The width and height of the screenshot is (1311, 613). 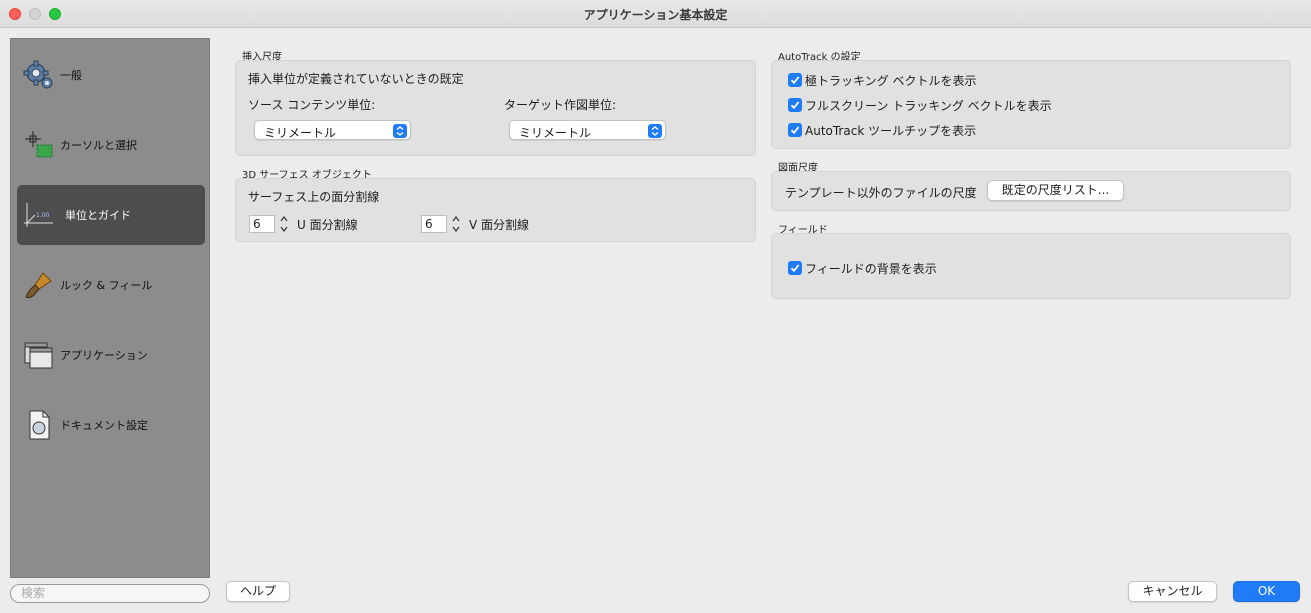 What do you see at coordinates (98, 215) in the screenshot?
I see `sidebar-item-label: 単位とガイド` at bounding box center [98, 215].